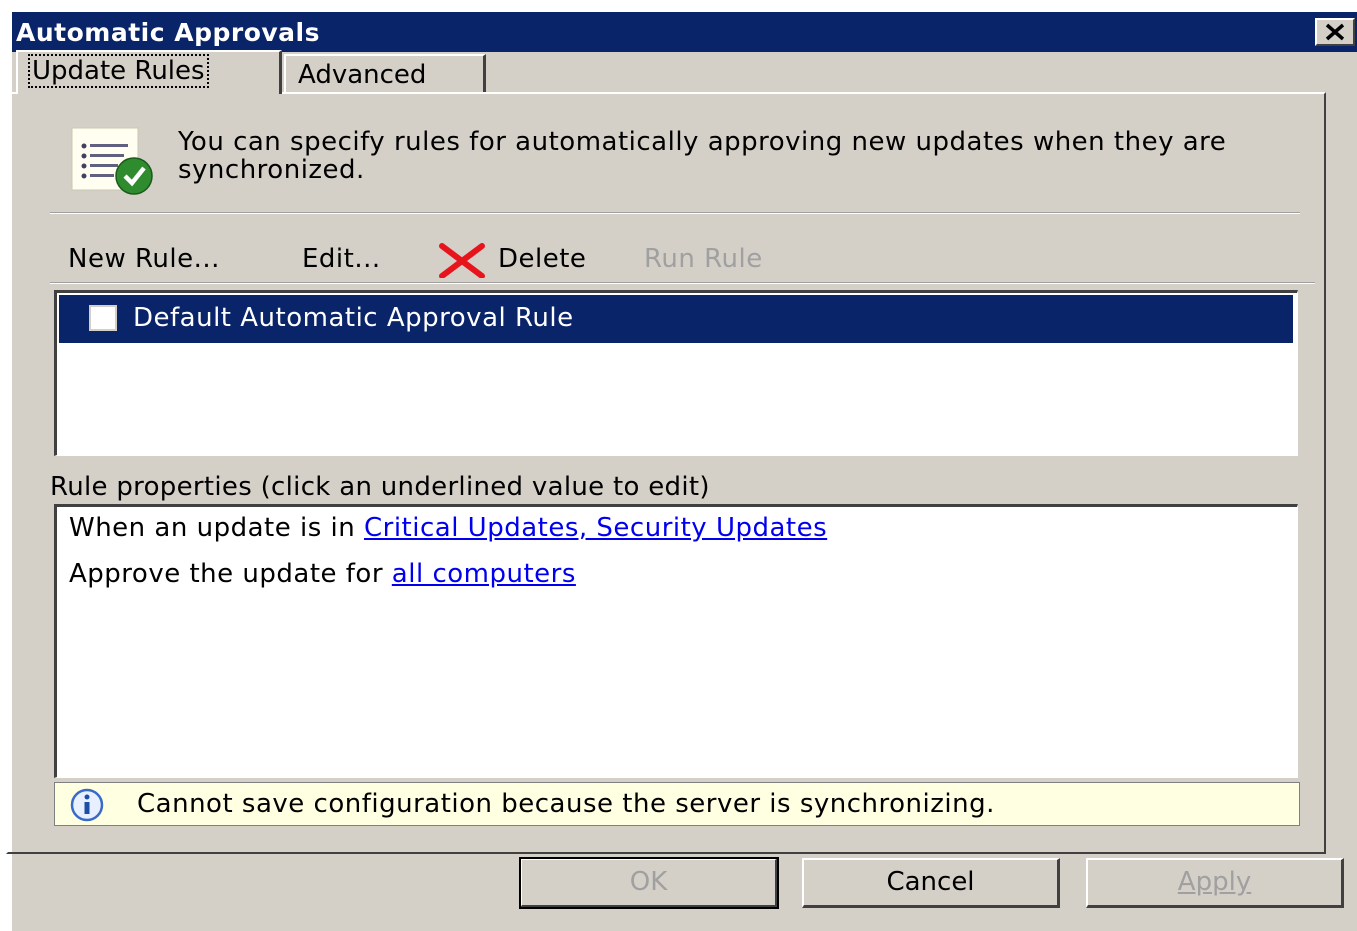 Image resolution: width=1357 pixels, height=931 pixels. What do you see at coordinates (216, 528) in the screenshot?
I see `category-prefix: When an update is in` at bounding box center [216, 528].